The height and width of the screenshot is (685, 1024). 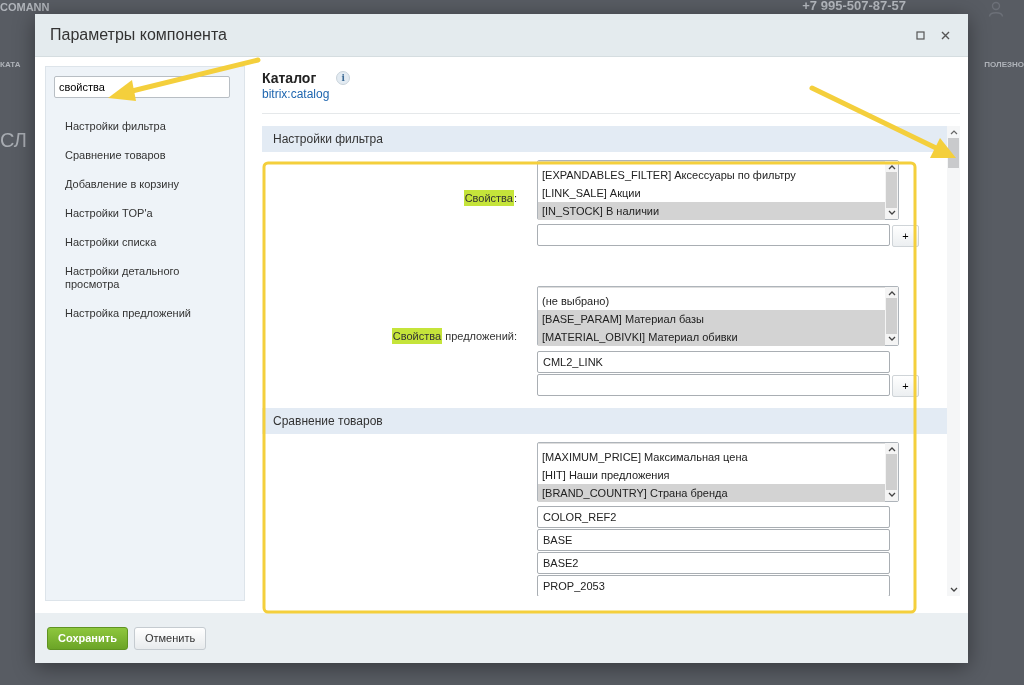 I want to click on list-option: [IN_STOCK] В наличии, so click(x=711, y=211).